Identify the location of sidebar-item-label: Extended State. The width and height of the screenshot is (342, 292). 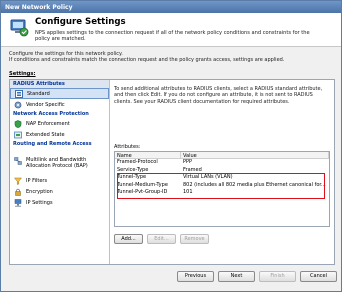
(45, 134).